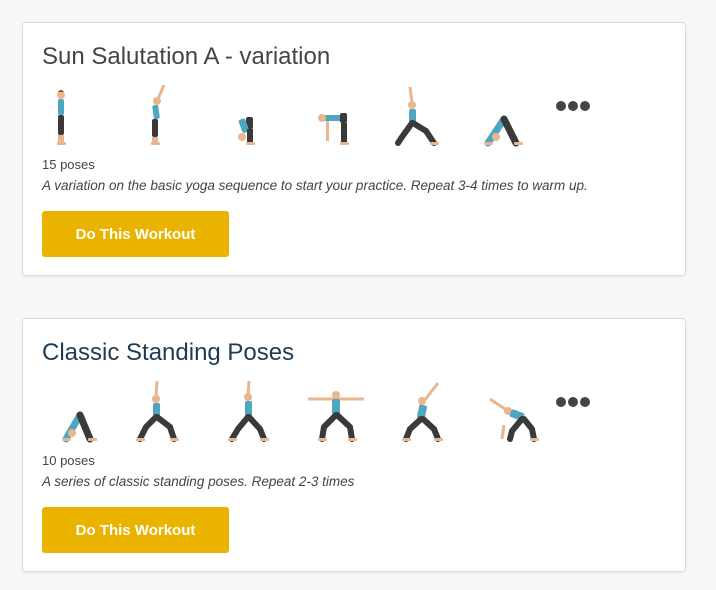 This screenshot has height=590, width=716. Describe the element at coordinates (160, 414) in the screenshot. I see `crescent-lunge-icon` at that location.